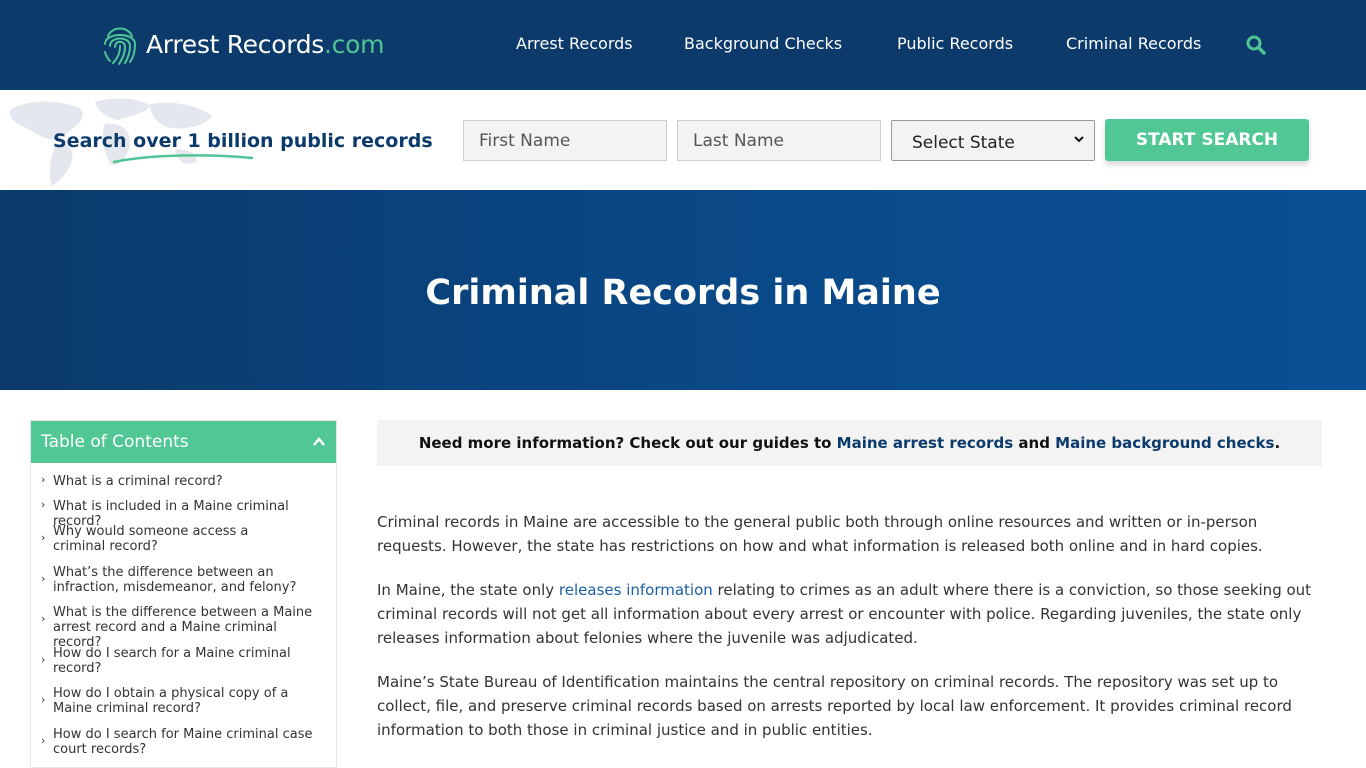 This screenshot has width=1366, height=768. Describe the element at coordinates (636, 590) in the screenshot. I see `releases-information-link: releases information` at that location.